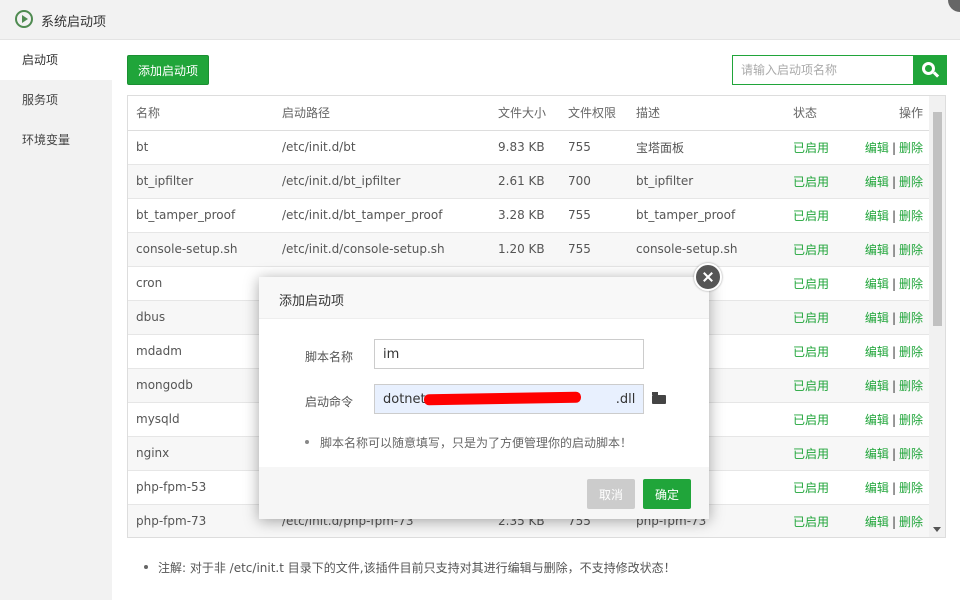 The image size is (960, 600). What do you see at coordinates (525, 249) in the screenshot?
I see `cell-size: 1.20 KB` at bounding box center [525, 249].